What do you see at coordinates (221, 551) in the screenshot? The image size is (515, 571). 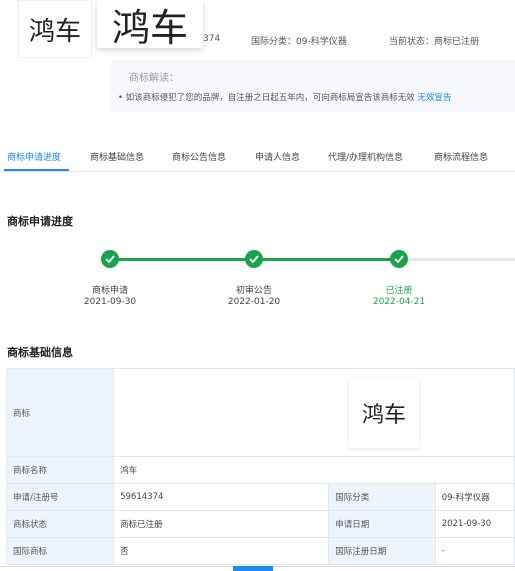 I see `intl-trademark-value: 否` at bounding box center [221, 551].